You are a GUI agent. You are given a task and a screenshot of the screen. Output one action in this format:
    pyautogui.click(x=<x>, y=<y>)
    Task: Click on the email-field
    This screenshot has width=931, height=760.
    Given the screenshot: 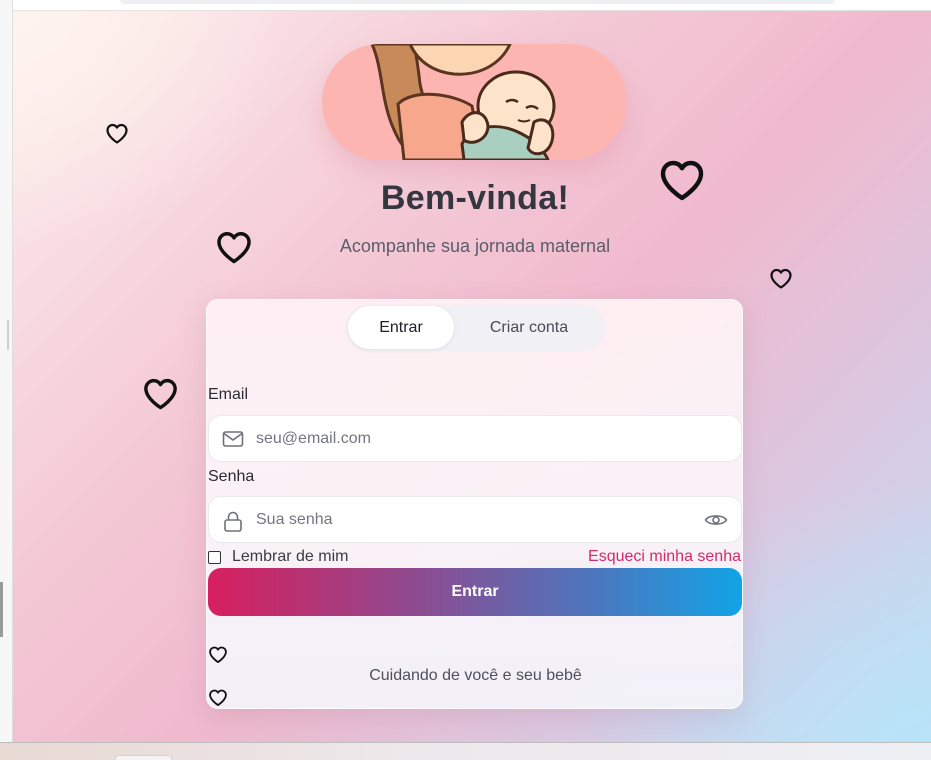 What is the action you would take?
    pyautogui.click(x=475, y=438)
    